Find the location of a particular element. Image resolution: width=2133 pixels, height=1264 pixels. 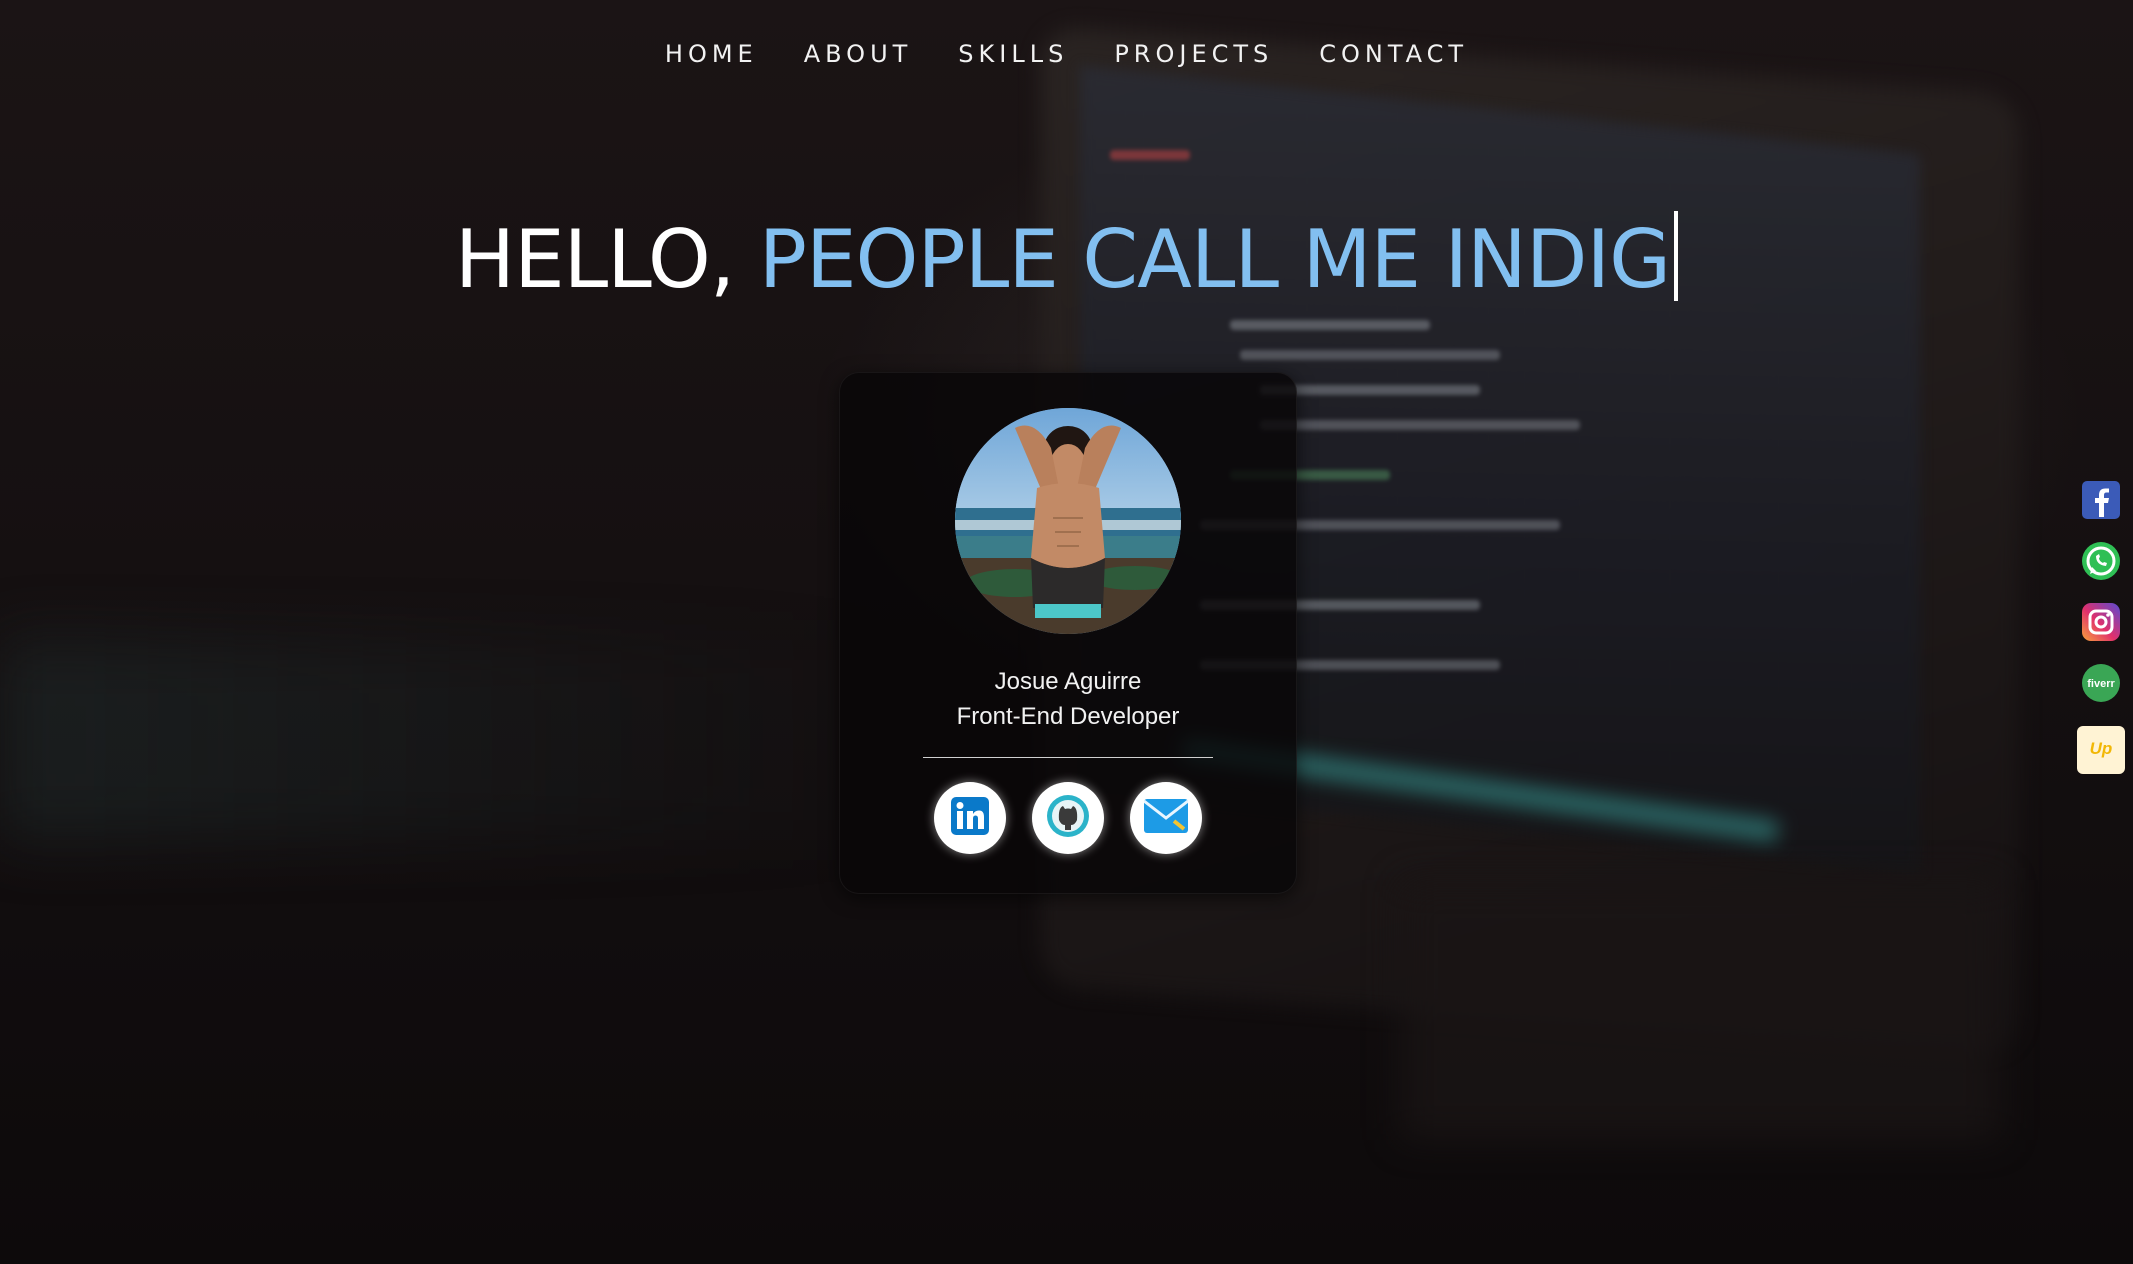

upwork-icon: Up is located at coordinates (2101, 750).